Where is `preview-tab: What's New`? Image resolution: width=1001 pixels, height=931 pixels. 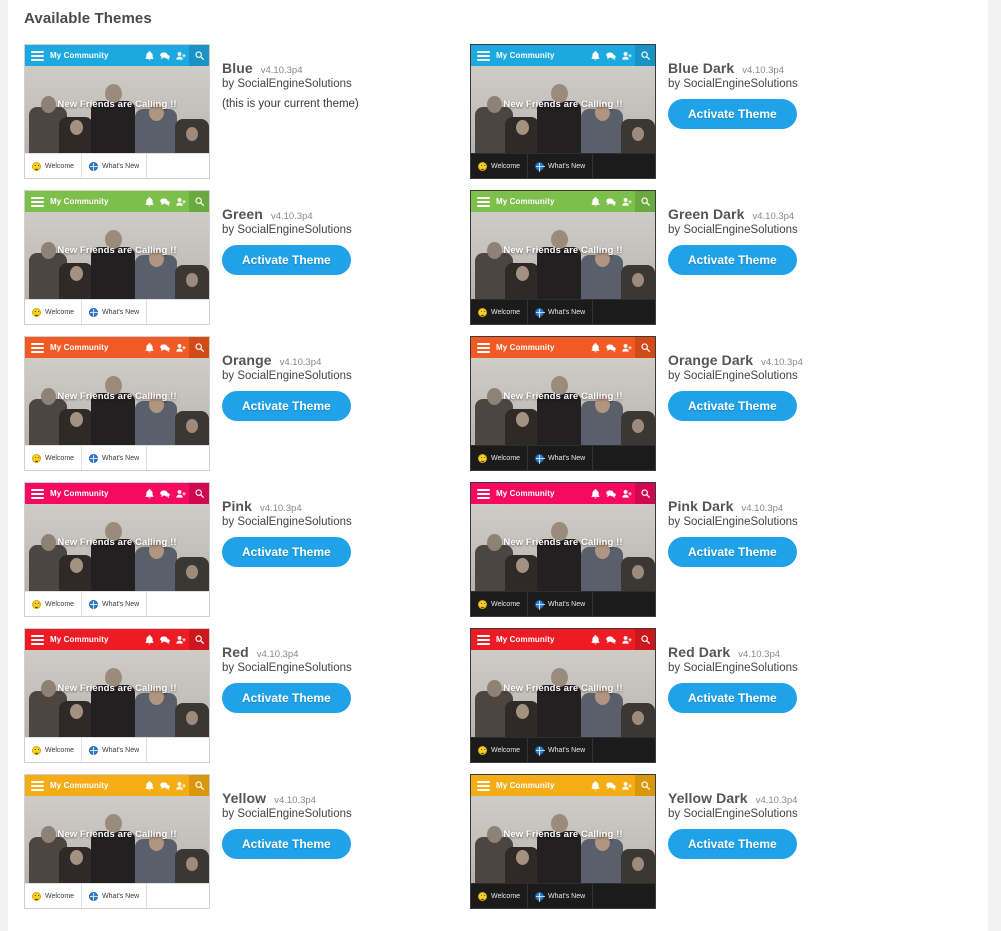
preview-tab: What's New is located at coordinates (561, 896).